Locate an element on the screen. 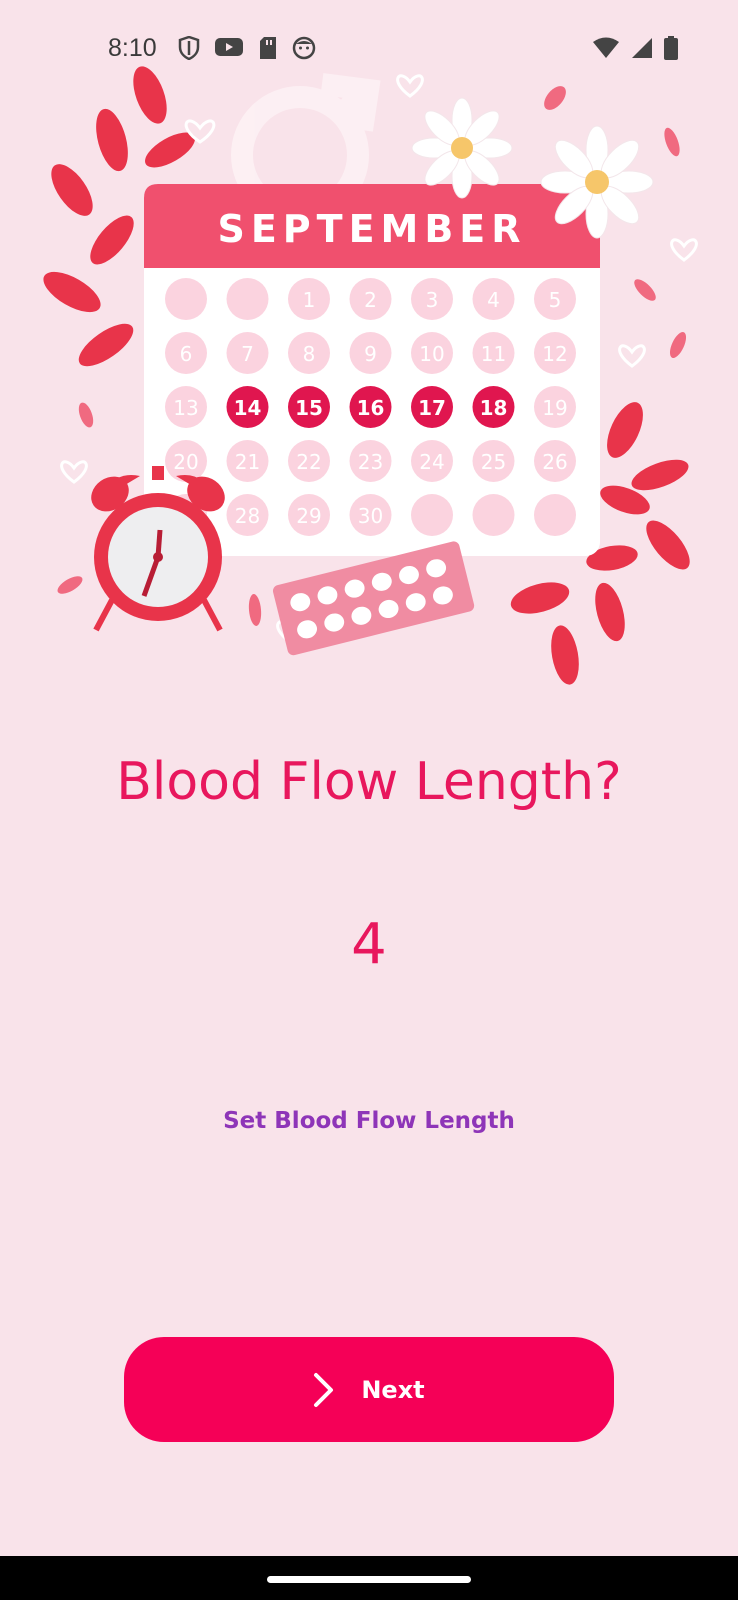 The width and height of the screenshot is (738, 1600). calendar-day-label: 1 is located at coordinates (309, 300).